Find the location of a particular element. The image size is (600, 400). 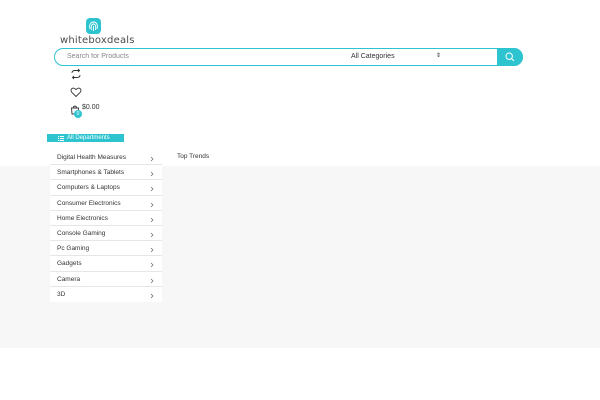

department-item-label: Computers & Laptops is located at coordinates (88, 188).